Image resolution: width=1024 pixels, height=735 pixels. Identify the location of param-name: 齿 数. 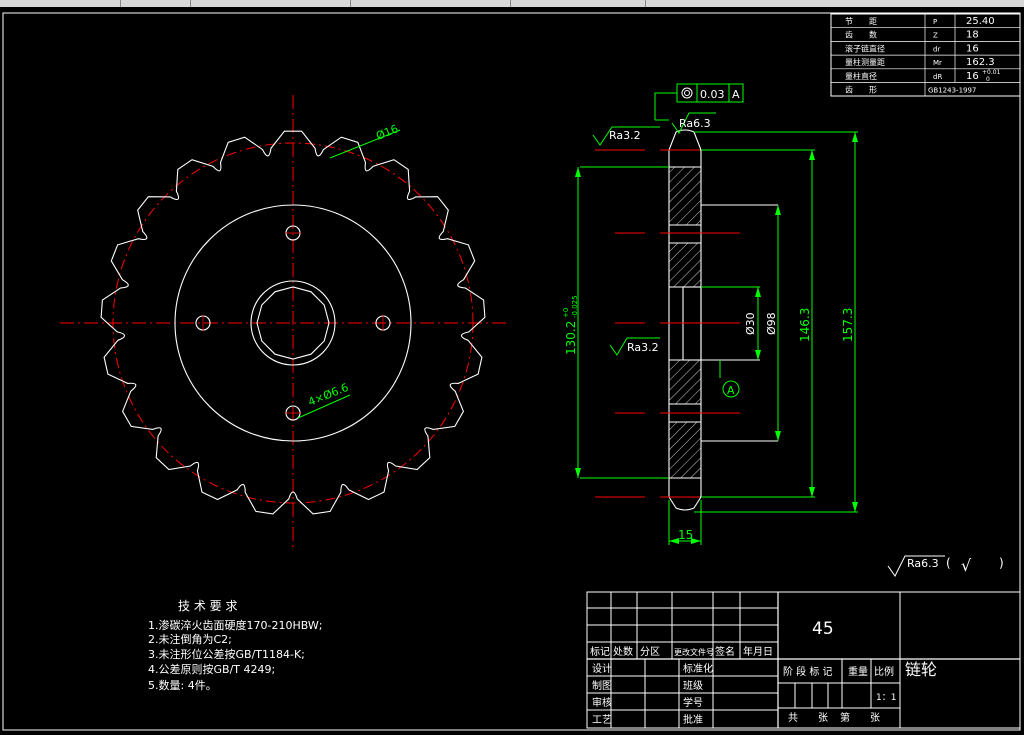
(861, 35).